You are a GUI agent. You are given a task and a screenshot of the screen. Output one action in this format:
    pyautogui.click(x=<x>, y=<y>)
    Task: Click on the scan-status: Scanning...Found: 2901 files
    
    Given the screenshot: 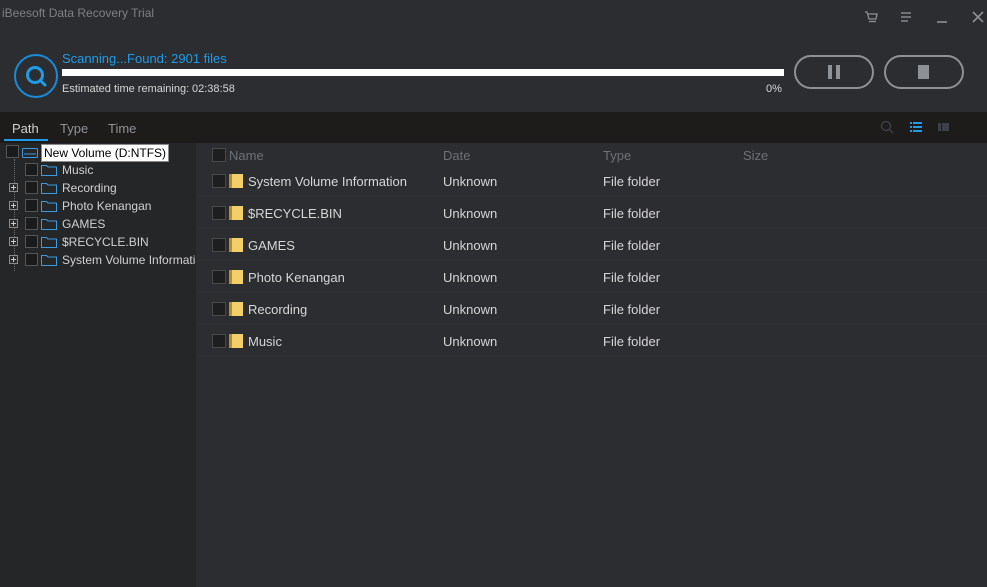 What is the action you would take?
    pyautogui.click(x=144, y=58)
    